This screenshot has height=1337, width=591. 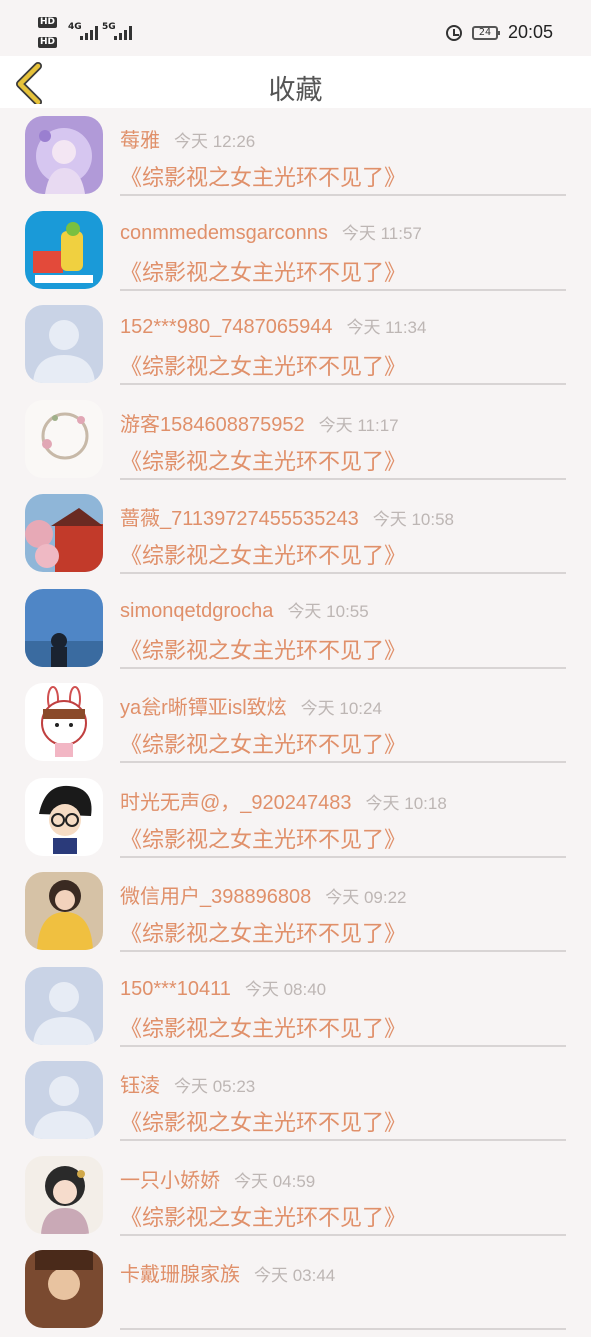 What do you see at coordinates (216, 897) in the screenshot?
I see `user-name-text: 微信用户_398896808` at bounding box center [216, 897].